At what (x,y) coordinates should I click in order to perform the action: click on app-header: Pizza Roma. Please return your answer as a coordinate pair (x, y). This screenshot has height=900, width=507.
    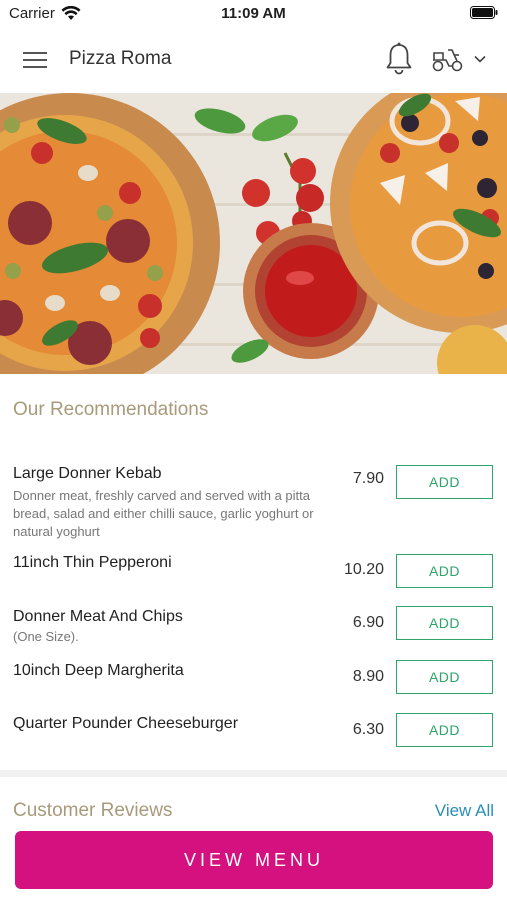
    Looking at the image, I should click on (253, 60).